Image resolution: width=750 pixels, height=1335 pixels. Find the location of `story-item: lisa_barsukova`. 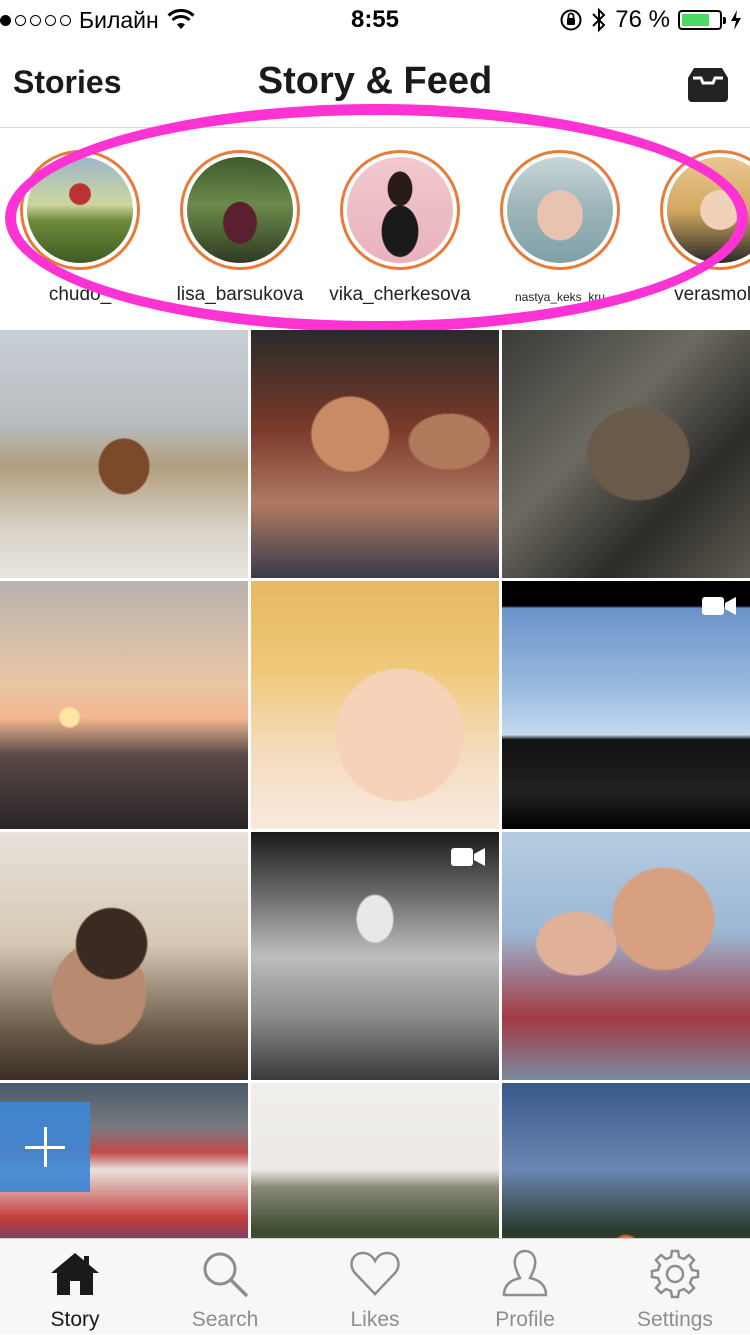

story-item: lisa_barsukova is located at coordinates (240, 228).